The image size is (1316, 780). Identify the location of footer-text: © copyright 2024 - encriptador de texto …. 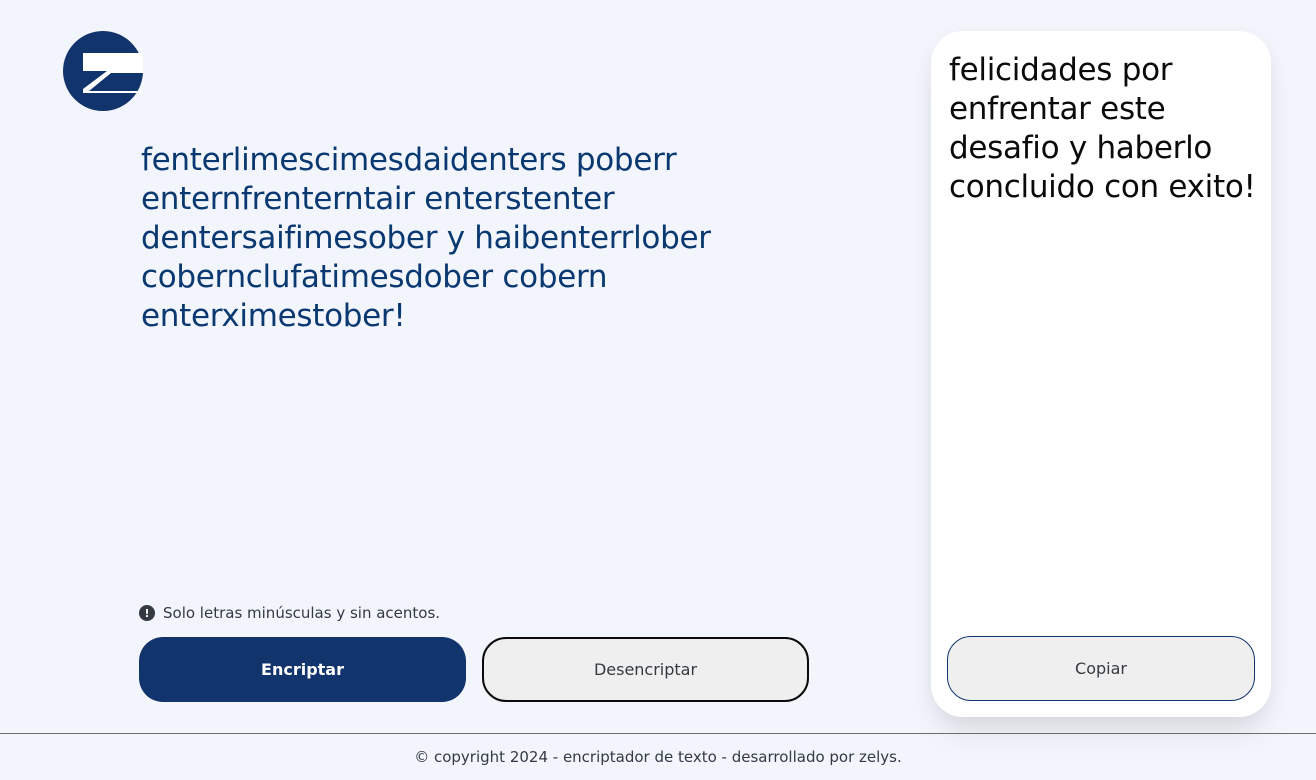
(658, 757).